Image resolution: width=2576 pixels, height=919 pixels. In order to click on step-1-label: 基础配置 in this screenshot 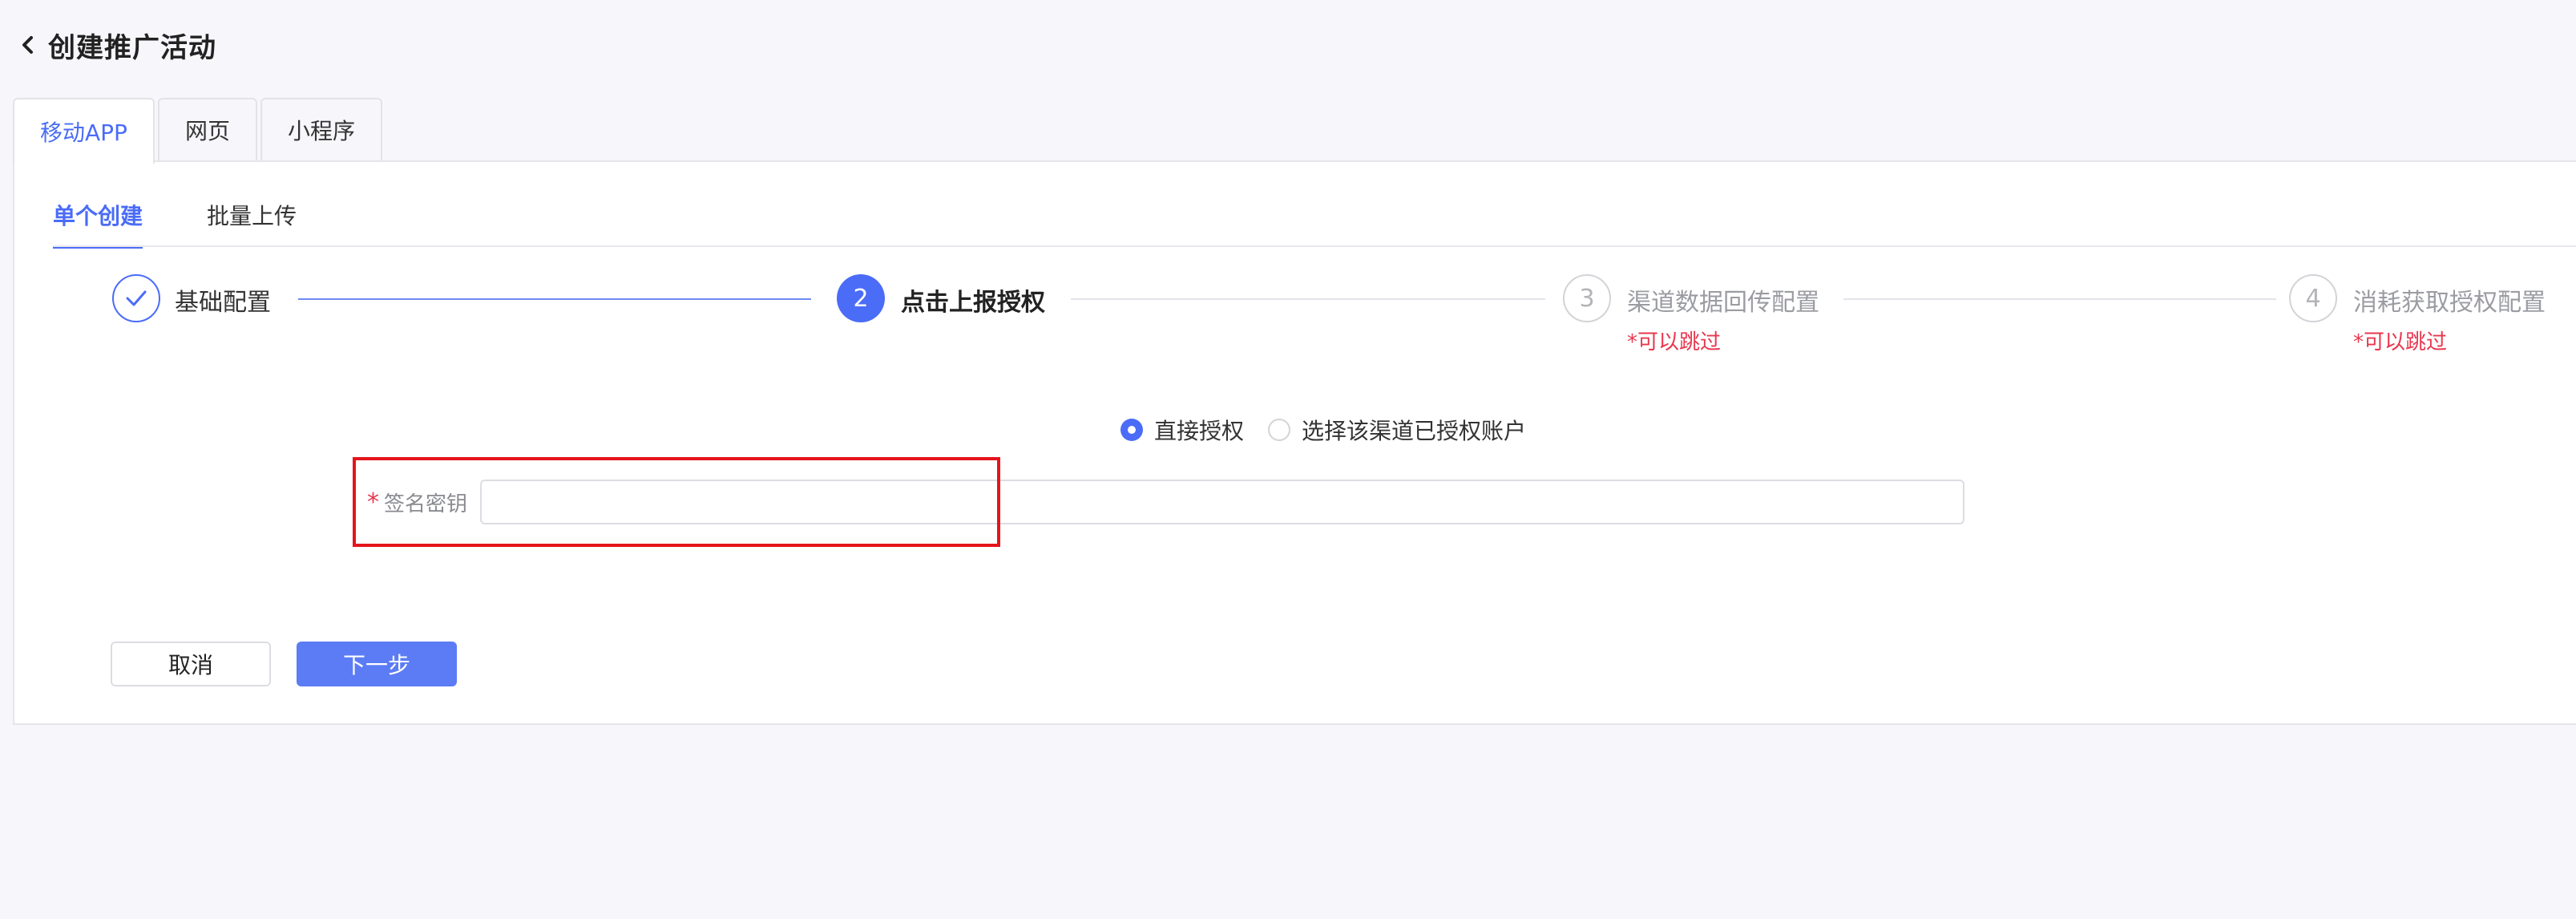, I will do `click(223, 303)`.